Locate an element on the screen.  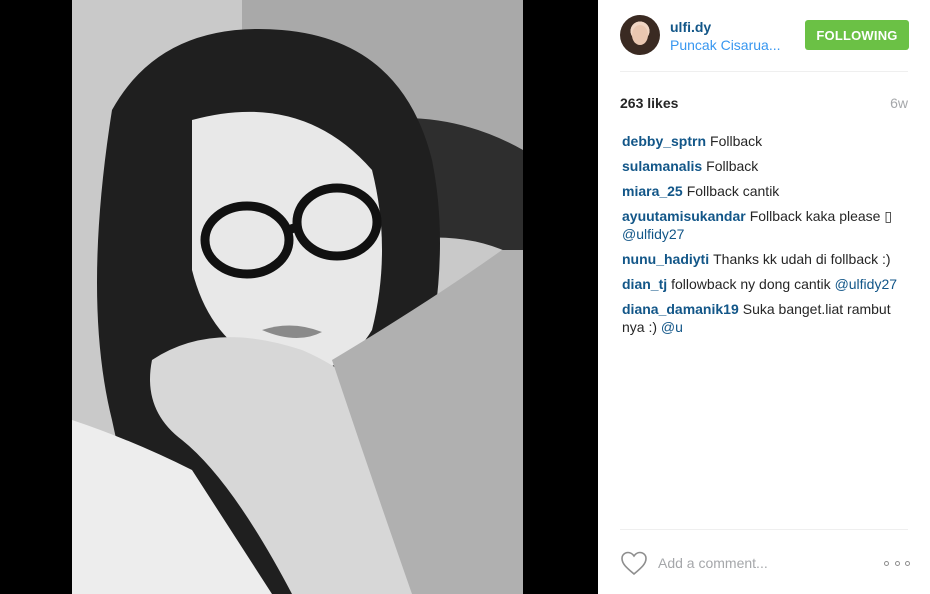
post-age: 6w is located at coordinates (899, 105).